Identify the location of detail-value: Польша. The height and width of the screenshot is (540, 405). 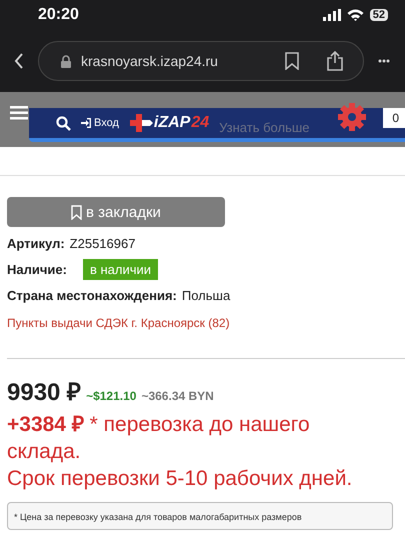
(206, 295).